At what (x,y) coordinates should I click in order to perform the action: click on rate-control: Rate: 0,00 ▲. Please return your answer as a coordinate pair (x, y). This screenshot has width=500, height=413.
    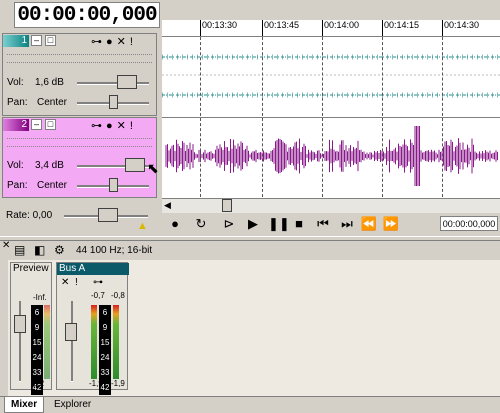
    Looking at the image, I should click on (82, 217).